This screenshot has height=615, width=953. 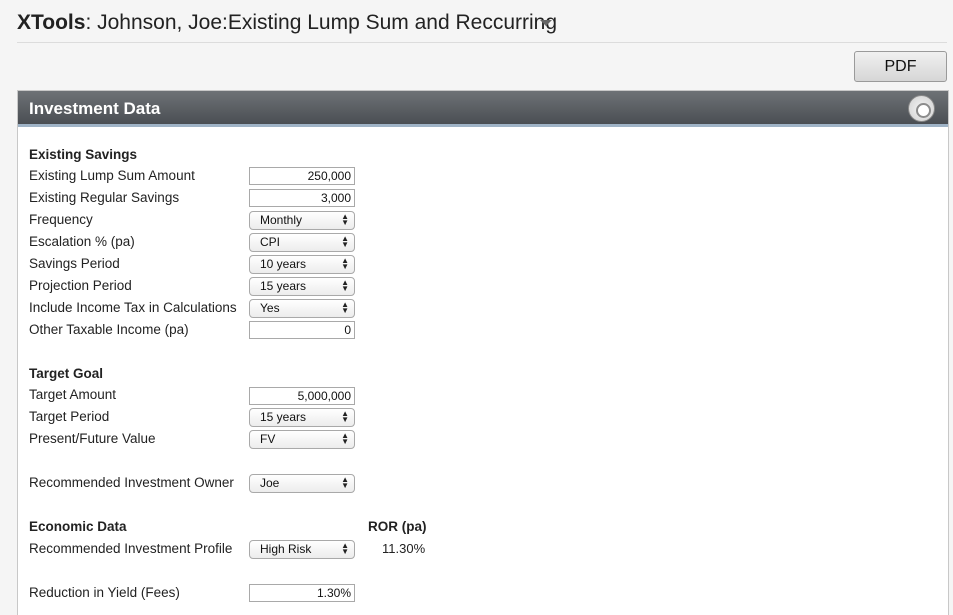 I want to click on investment-owner-value: Joe, so click(x=270, y=483).